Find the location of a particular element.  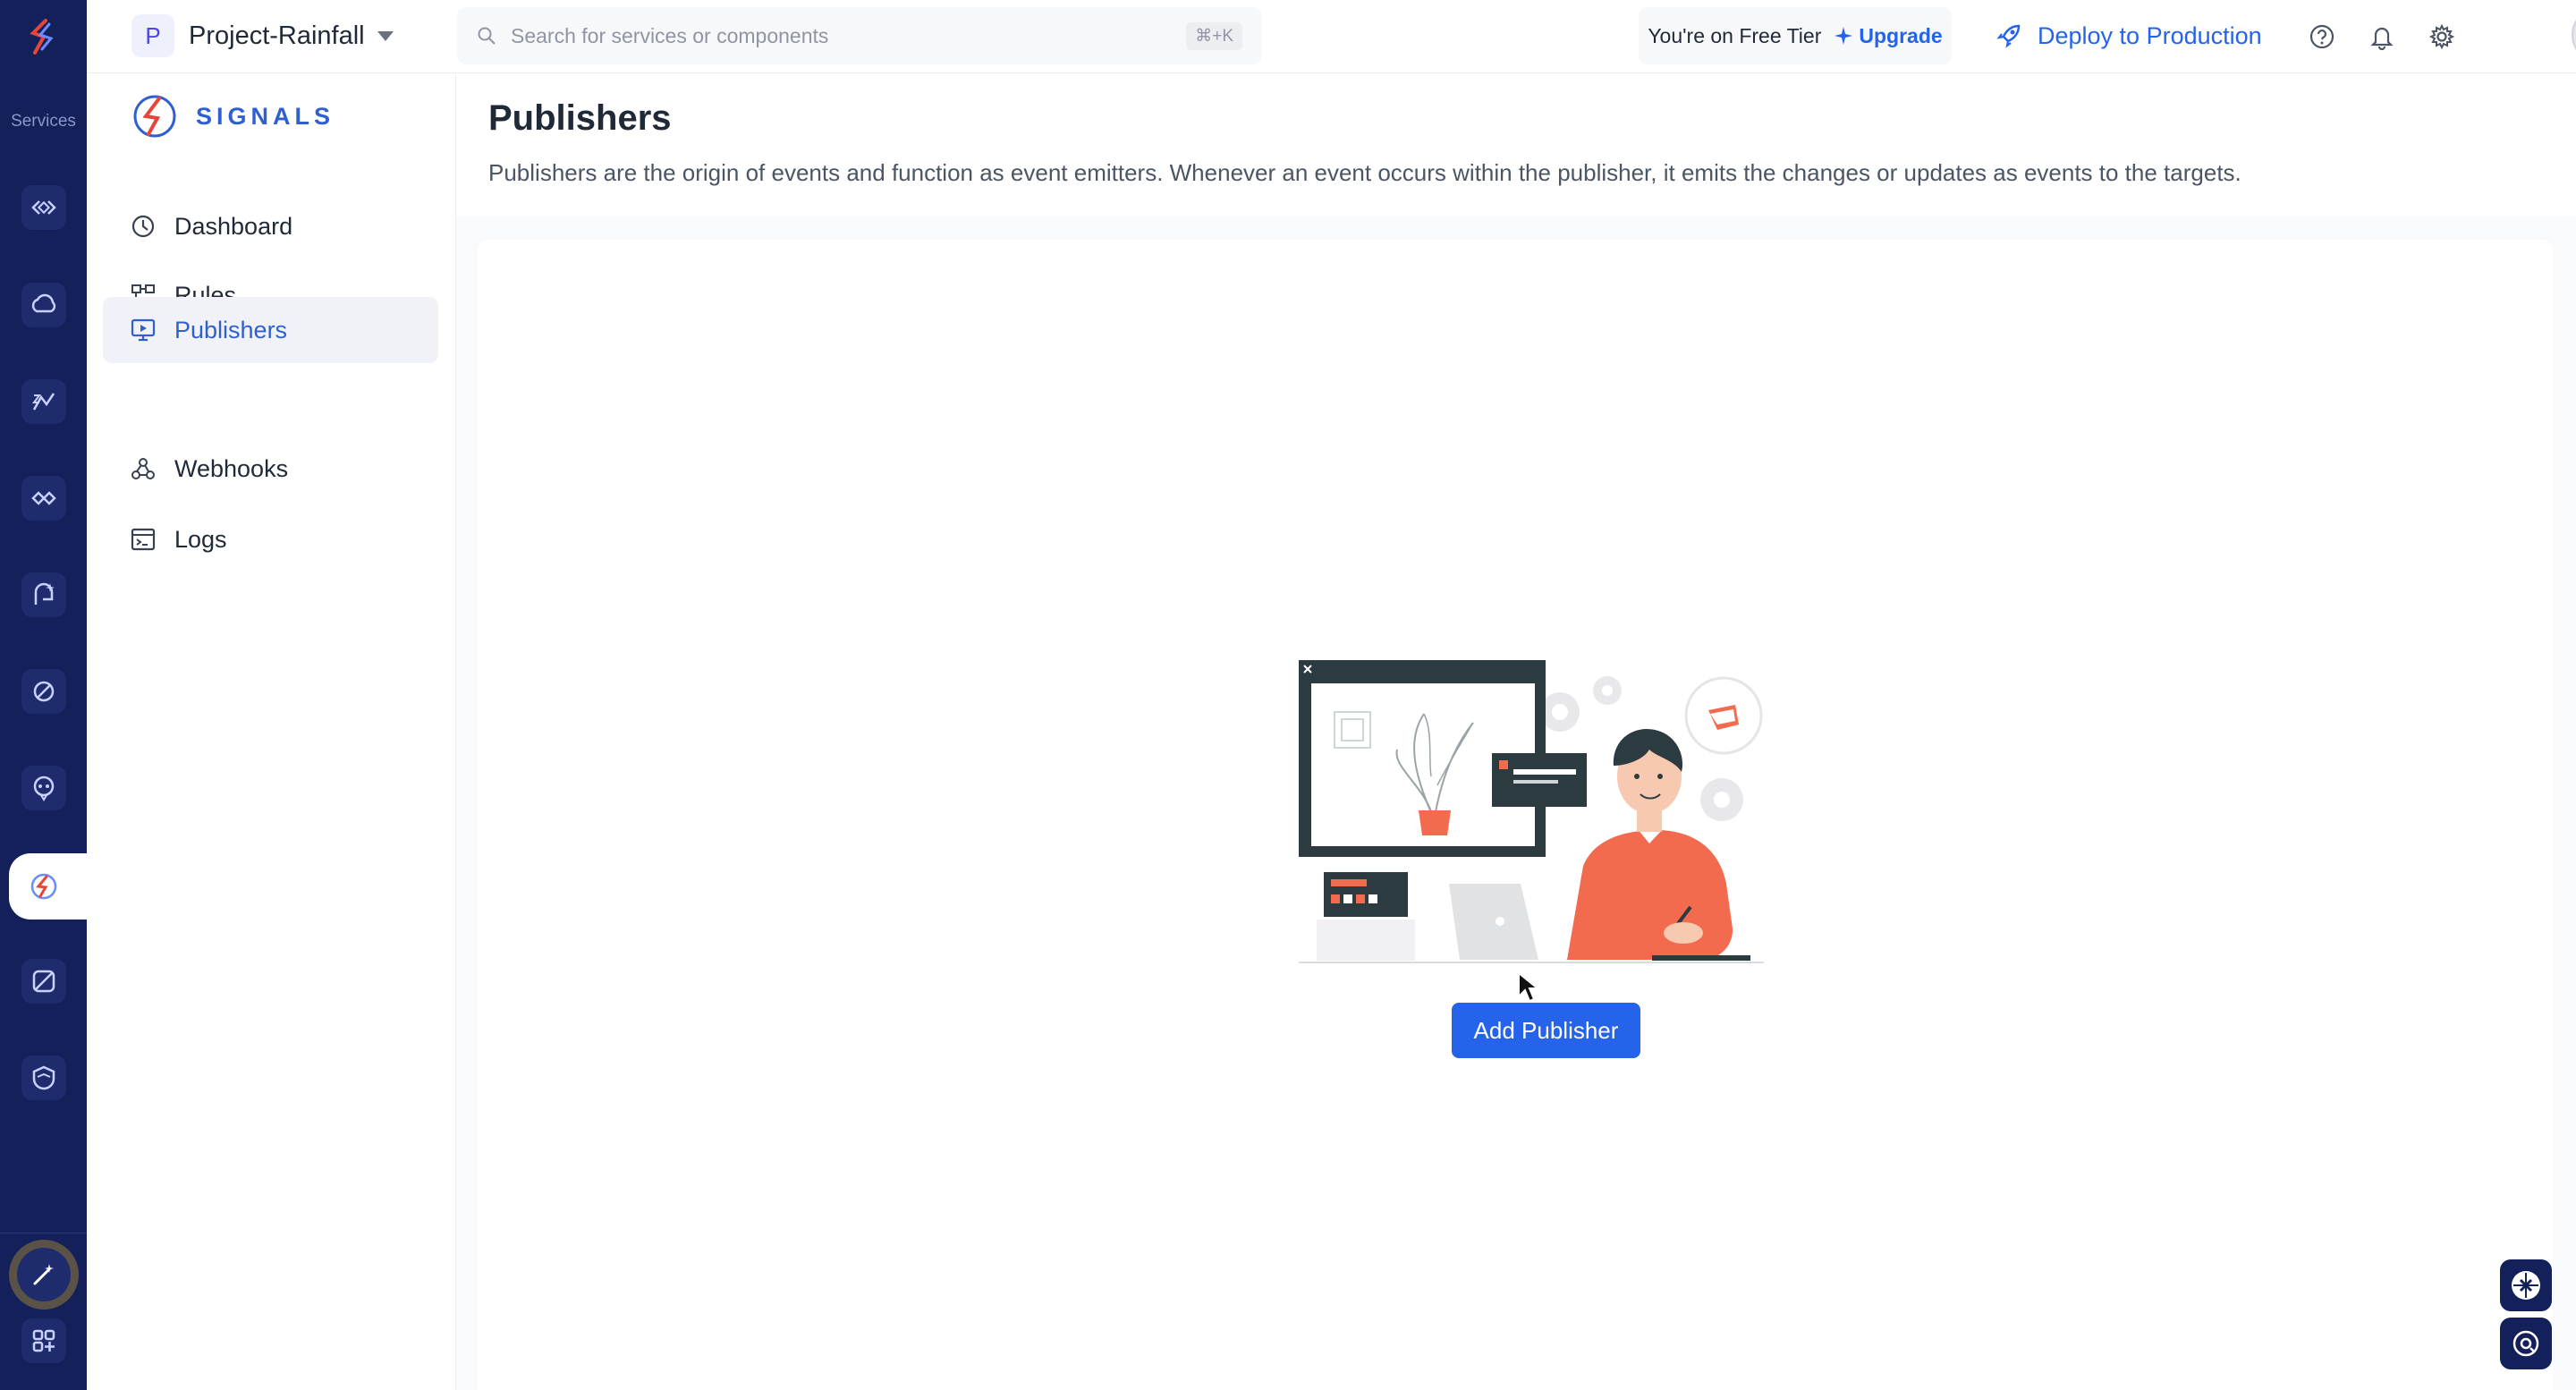

service-rail: Services is located at coordinates (43, 695).